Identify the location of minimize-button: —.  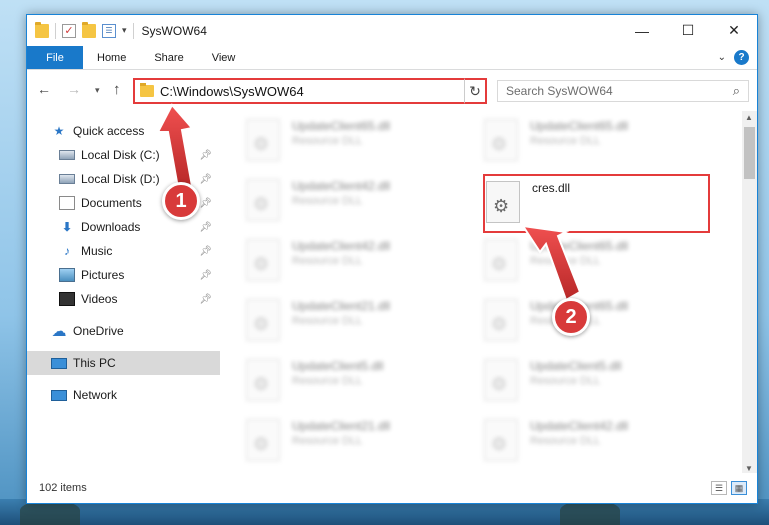
(642, 30).